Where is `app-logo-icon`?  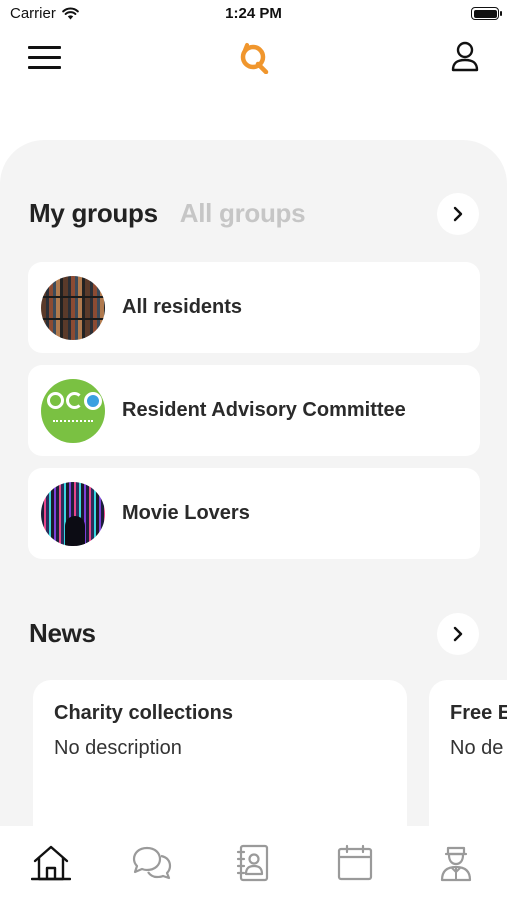
app-logo-icon is located at coordinates (254, 58).